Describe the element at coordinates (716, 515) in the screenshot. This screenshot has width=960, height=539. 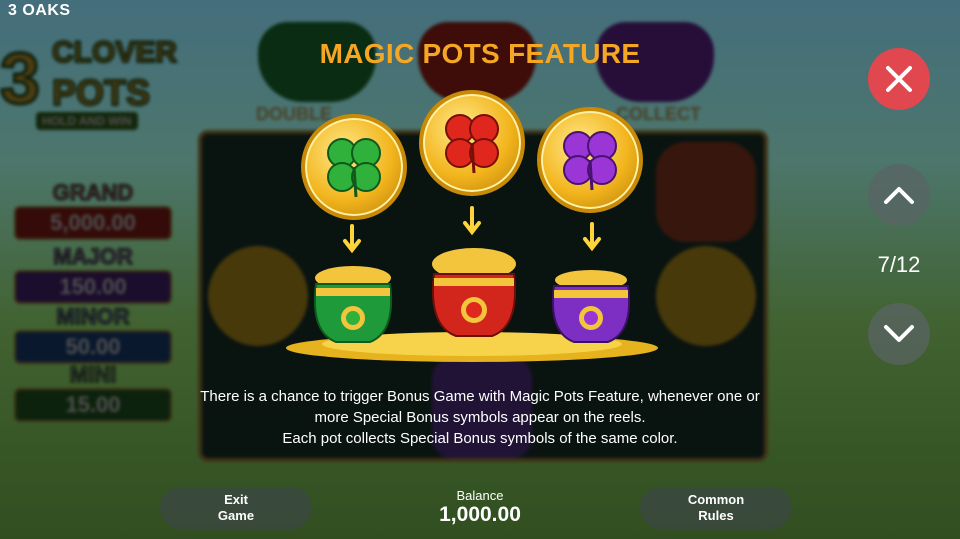
I see `rules-label-line2: Rules` at that location.